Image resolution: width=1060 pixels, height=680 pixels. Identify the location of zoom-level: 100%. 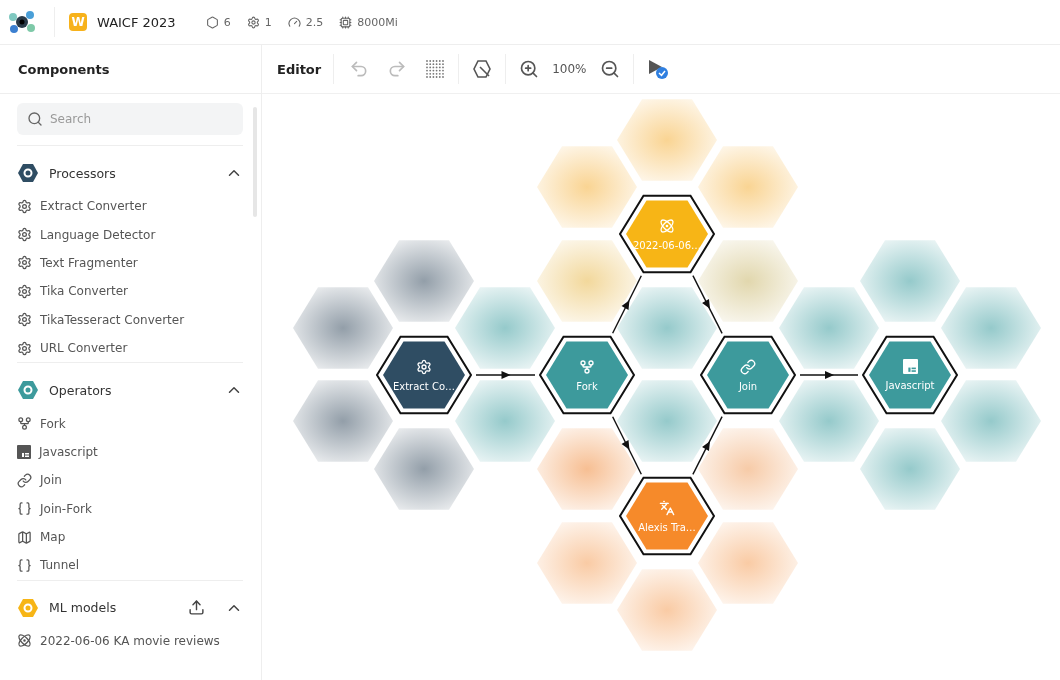
(569, 69).